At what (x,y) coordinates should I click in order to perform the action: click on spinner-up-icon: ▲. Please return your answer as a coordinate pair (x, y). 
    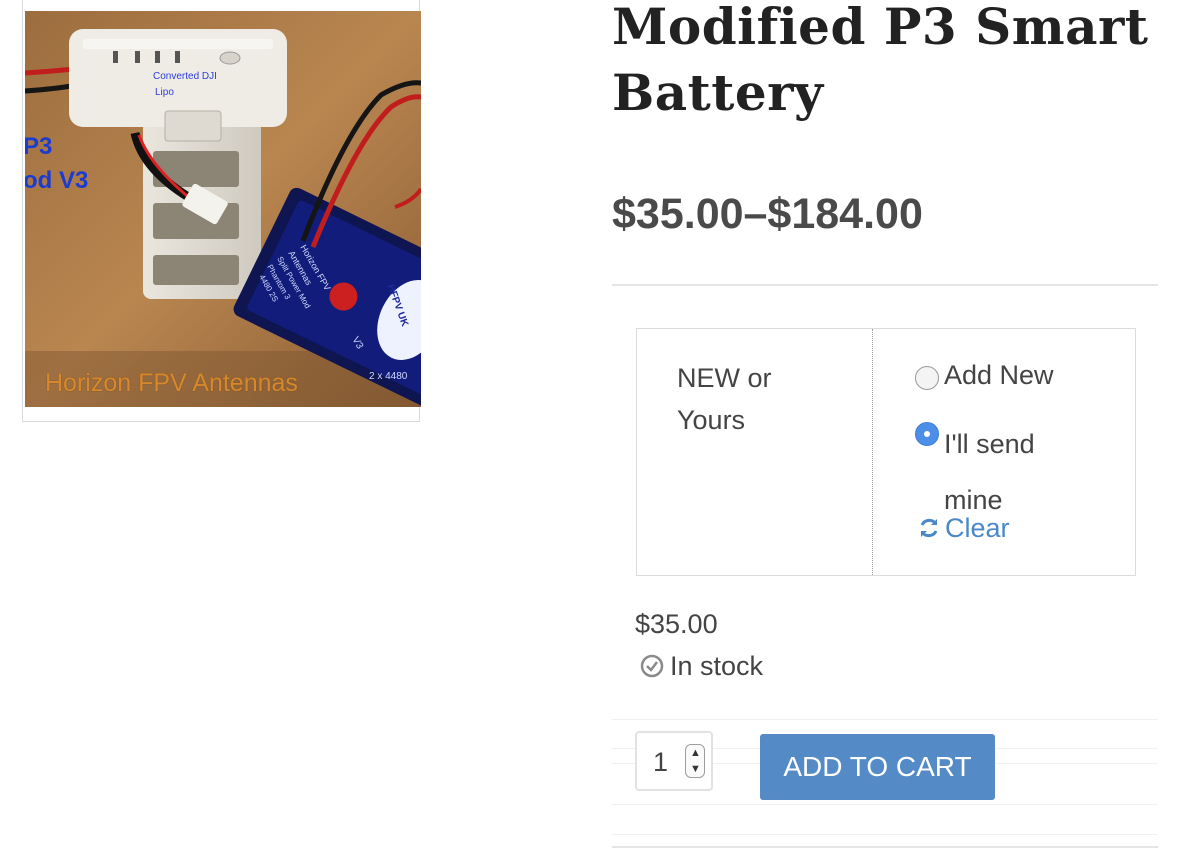
    Looking at the image, I should click on (695, 753).